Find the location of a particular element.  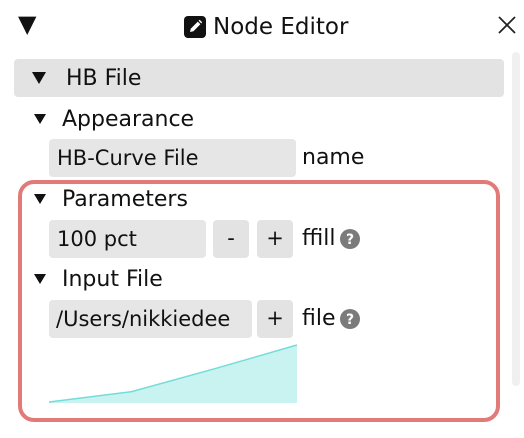

name-label: name is located at coordinates (333, 158).